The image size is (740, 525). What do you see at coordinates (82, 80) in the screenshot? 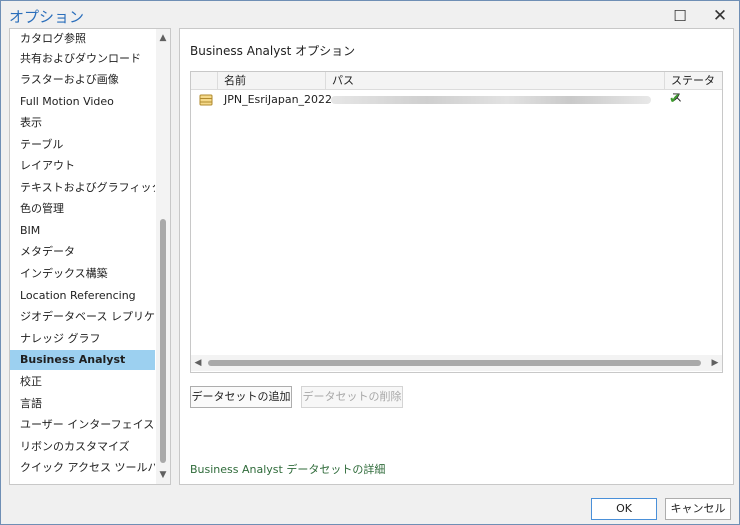
I see `sidebar-item-raster-imagery: ラスターおよび画像` at bounding box center [82, 80].